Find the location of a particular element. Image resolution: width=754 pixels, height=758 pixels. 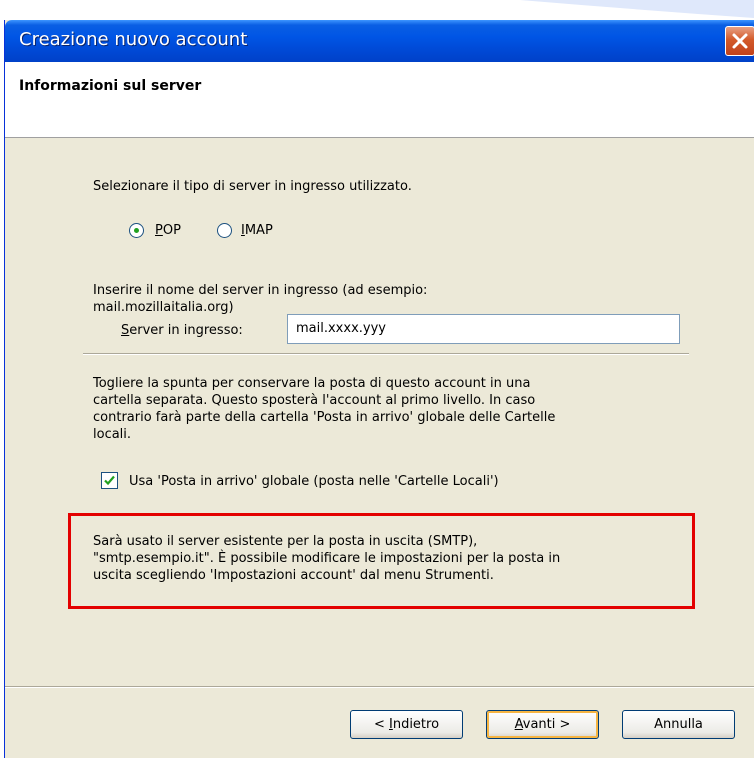

incoming-server-label: Server in ingresso: is located at coordinates (182, 330).